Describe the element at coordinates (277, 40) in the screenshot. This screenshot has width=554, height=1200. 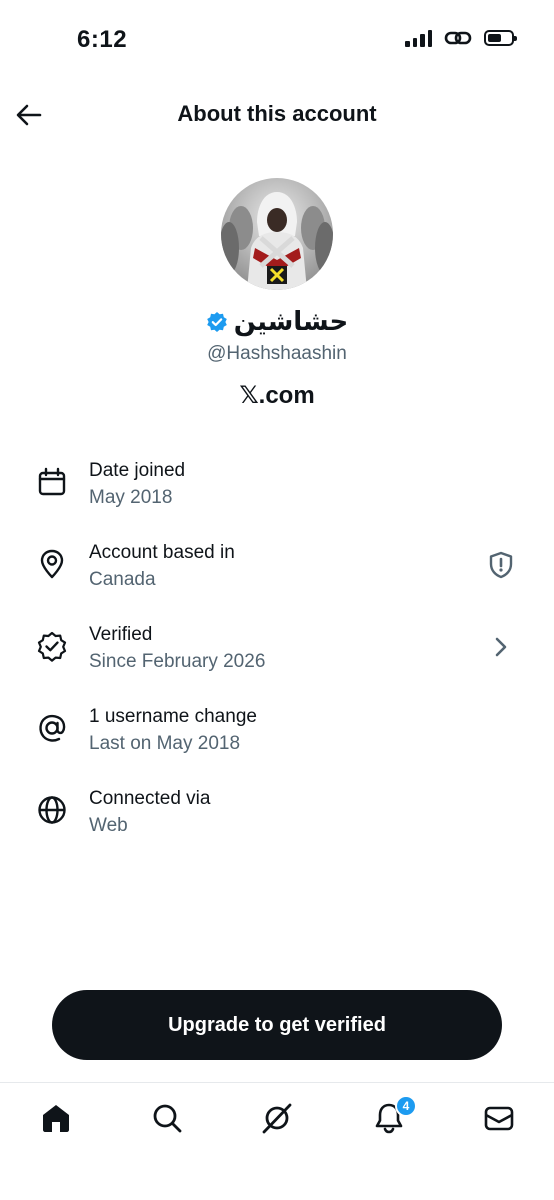
I see `status-bar: 6:12` at that location.